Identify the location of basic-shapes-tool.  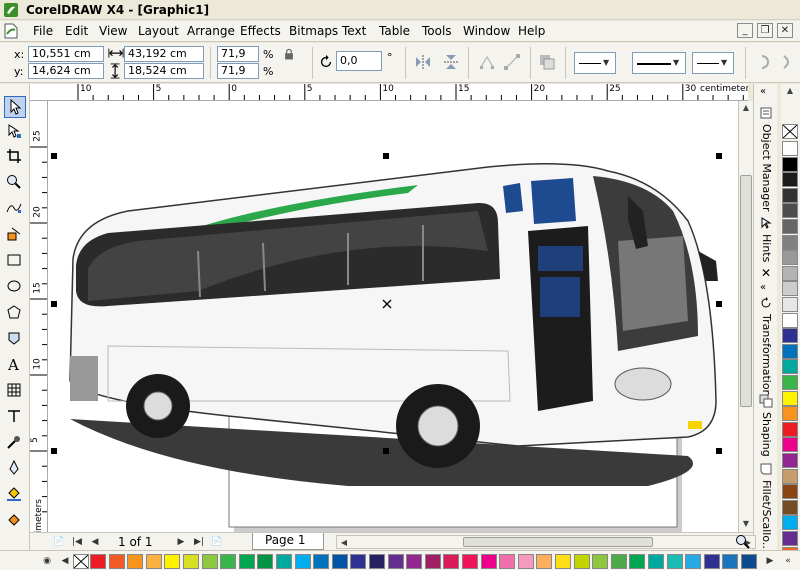
(15, 339).